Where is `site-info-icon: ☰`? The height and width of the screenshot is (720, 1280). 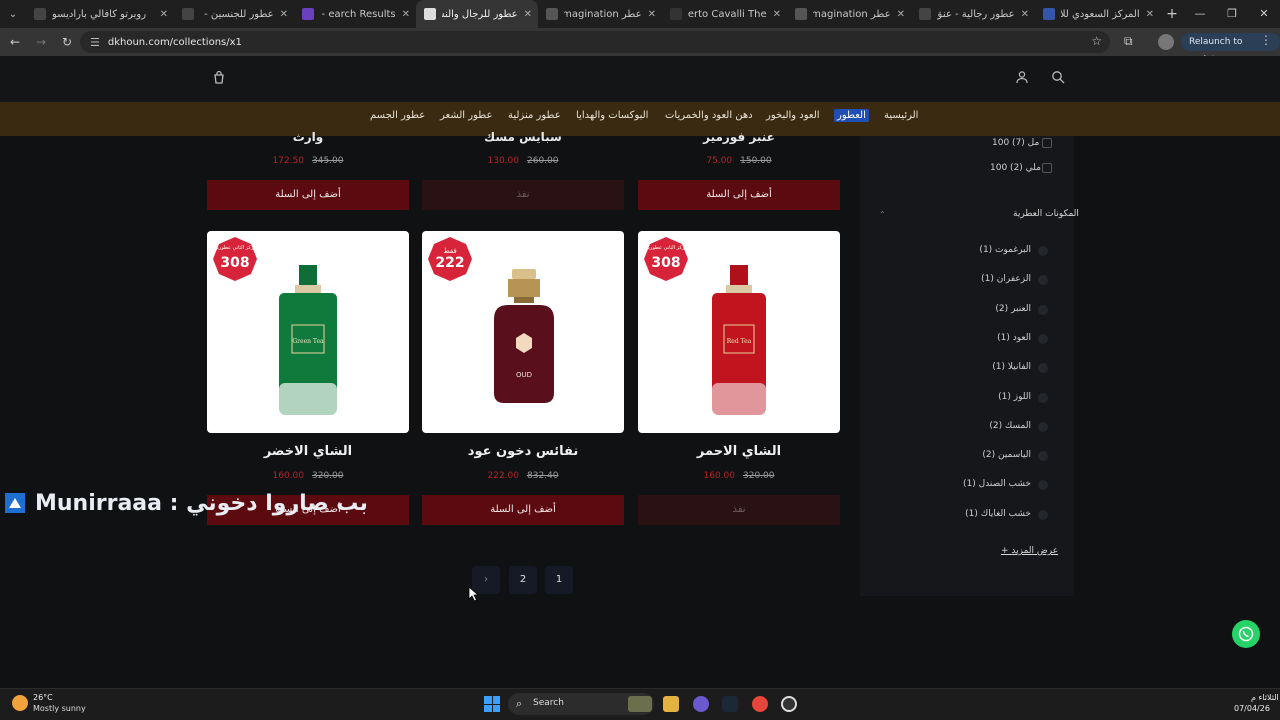 site-info-icon: ☰ is located at coordinates (95, 42).